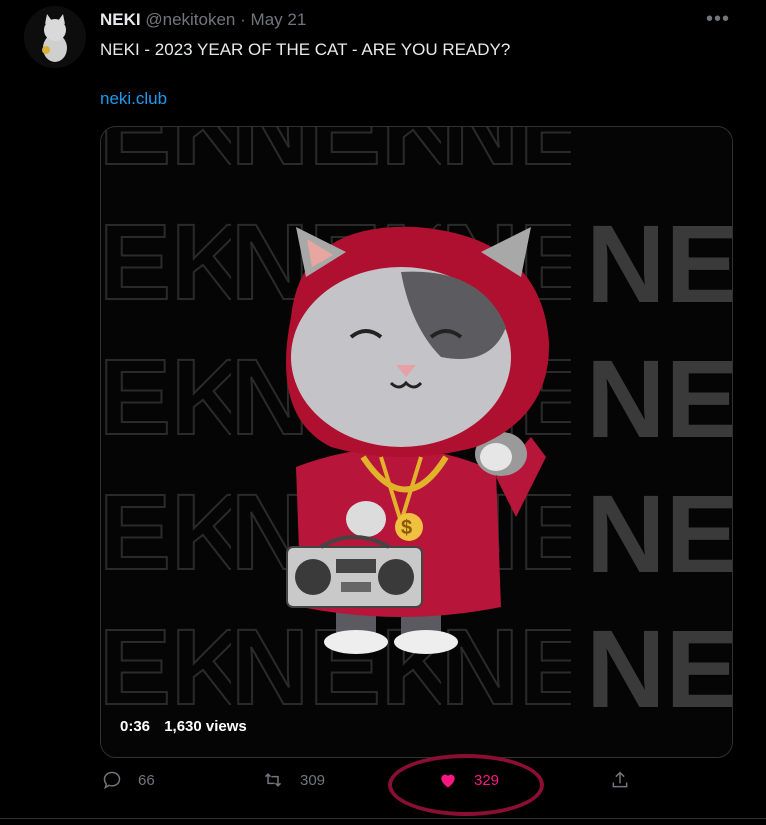  What do you see at coordinates (718, 19) in the screenshot?
I see `more-options-icon: •••` at bounding box center [718, 19].